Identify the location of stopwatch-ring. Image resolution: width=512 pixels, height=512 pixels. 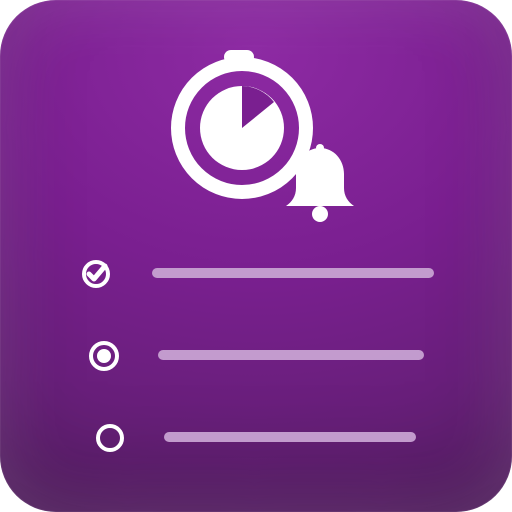
(242, 128).